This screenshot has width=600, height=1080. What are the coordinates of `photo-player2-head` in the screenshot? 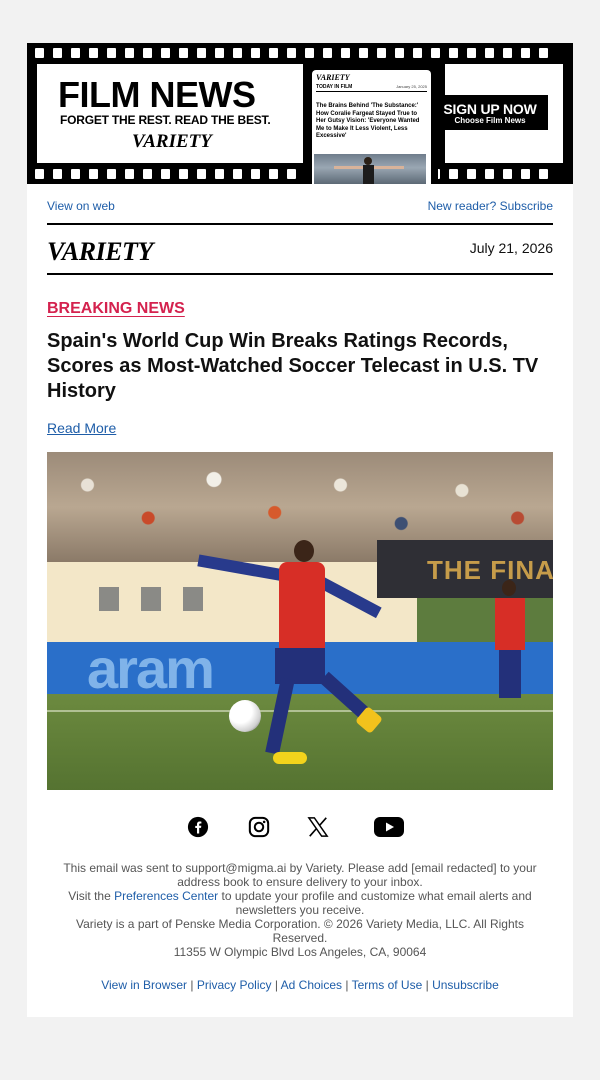 It's located at (509, 588).